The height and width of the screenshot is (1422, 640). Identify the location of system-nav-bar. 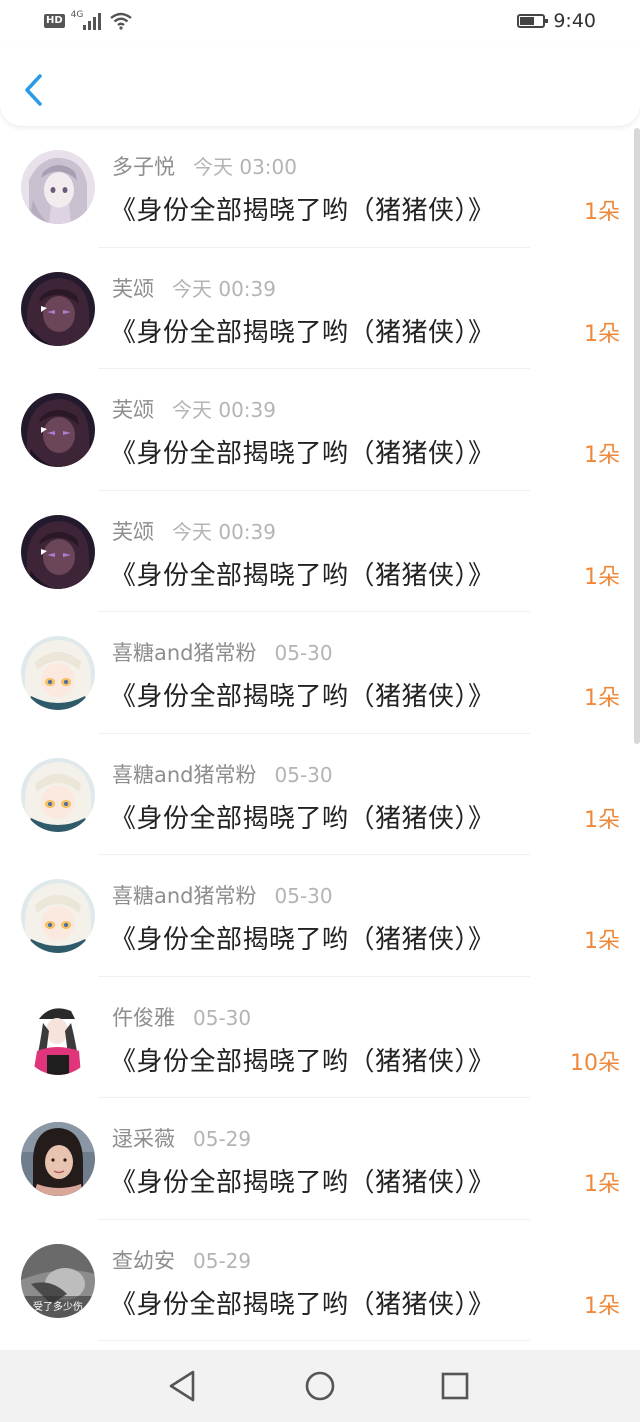
(320, 1386).